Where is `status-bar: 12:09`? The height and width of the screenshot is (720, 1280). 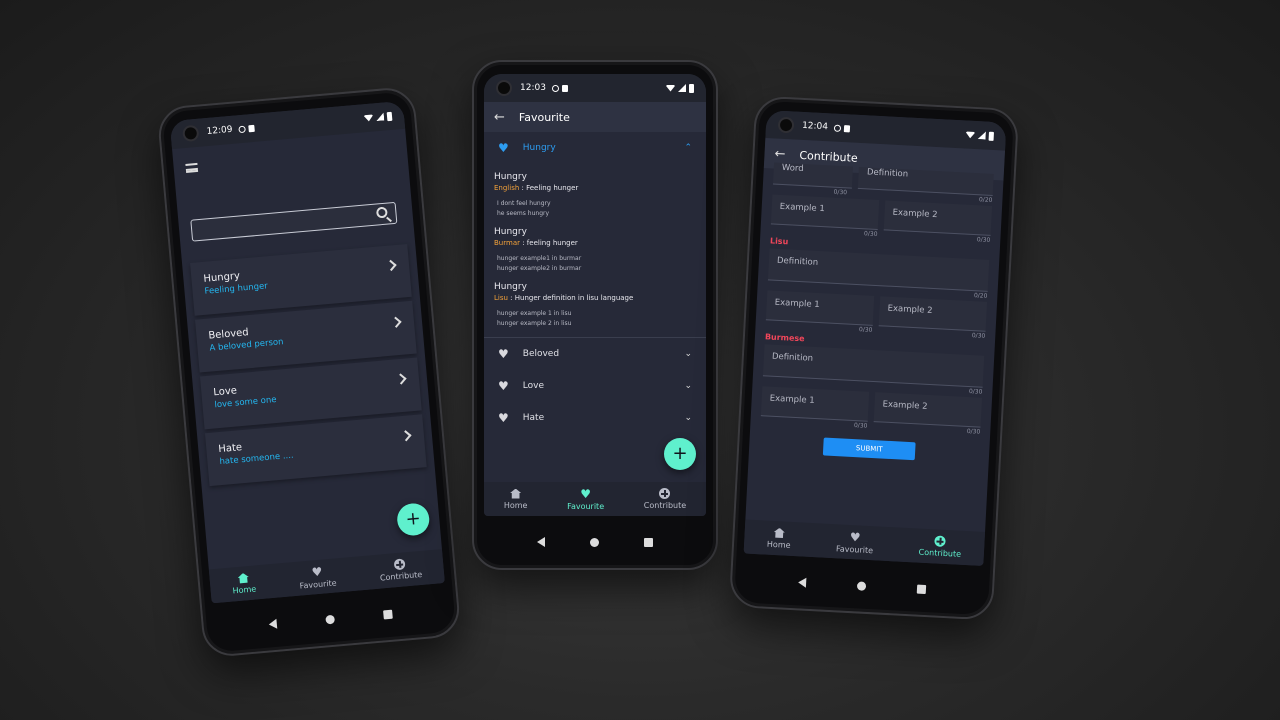
status-bar: 12:09 is located at coordinates (287, 125).